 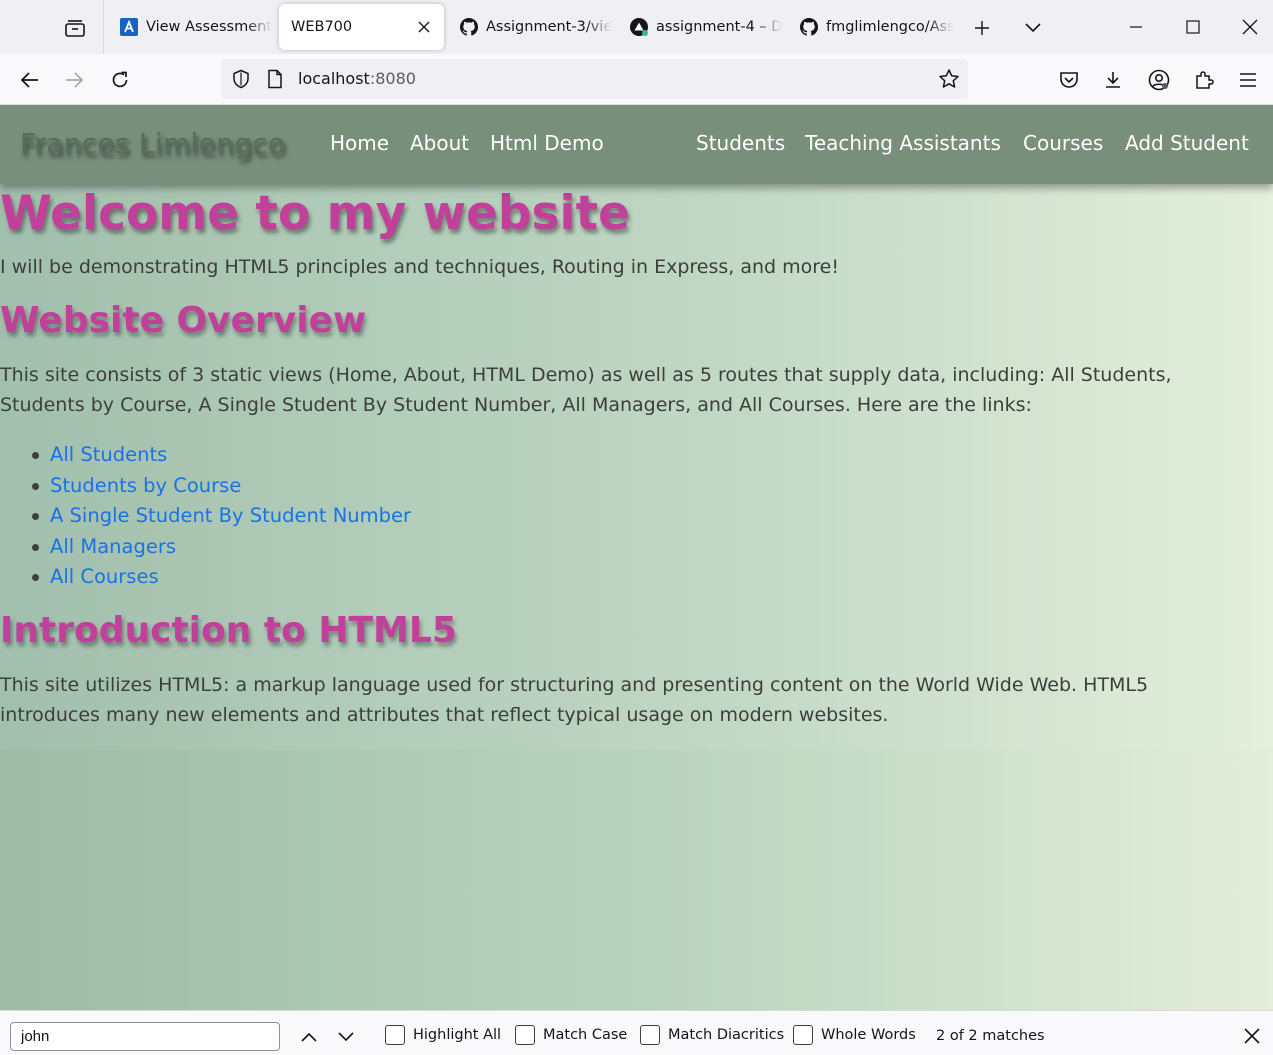 I want to click on browser-nav-bar: localhost:8080, so click(x=636, y=79).